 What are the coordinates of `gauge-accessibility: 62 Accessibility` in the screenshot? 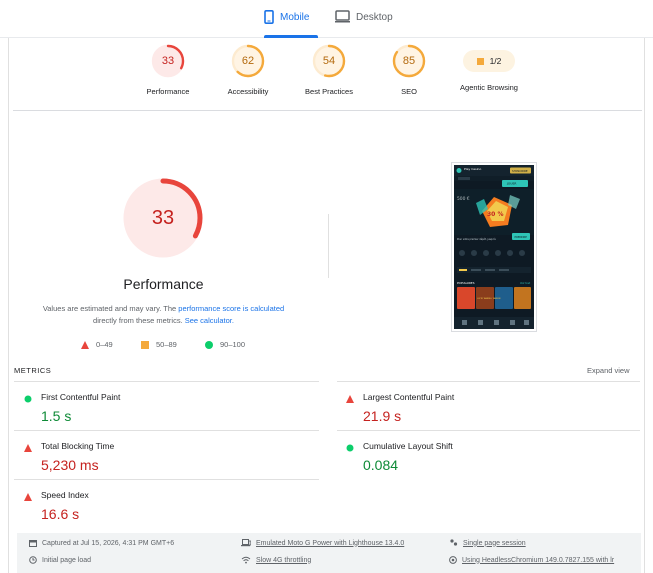 It's located at (248, 70).